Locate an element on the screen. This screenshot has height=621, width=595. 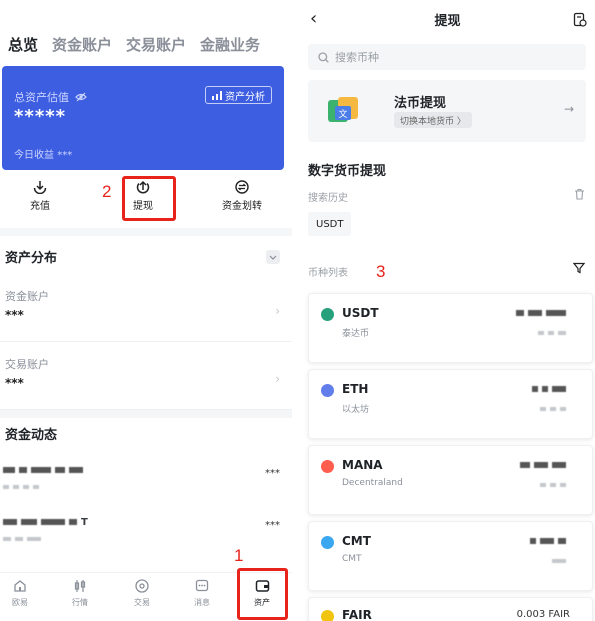
eth-icon is located at coordinates (327, 390).